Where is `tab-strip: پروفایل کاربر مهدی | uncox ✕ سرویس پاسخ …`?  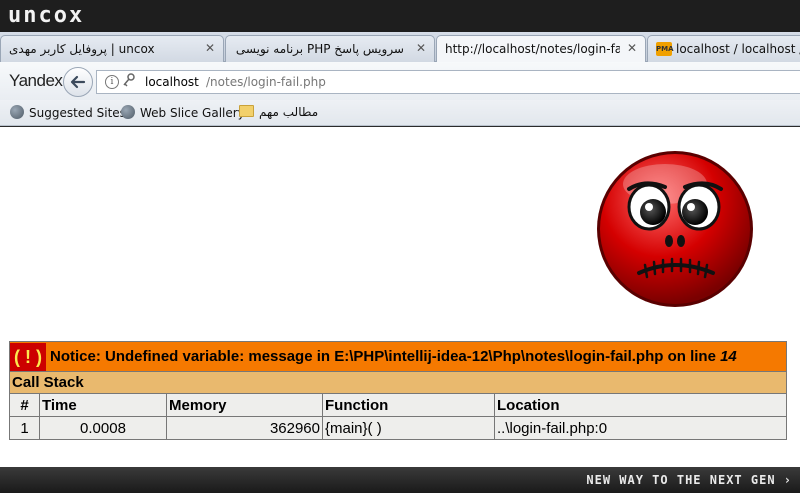
tab-strip: پروفایل کاربر مهدی | uncox ✕ سرویس پاسخ … is located at coordinates (400, 47).